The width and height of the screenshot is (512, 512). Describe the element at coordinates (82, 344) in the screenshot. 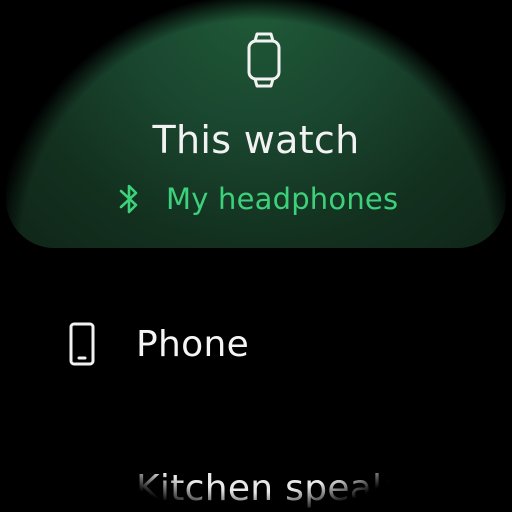

I see `phone-icon` at that location.